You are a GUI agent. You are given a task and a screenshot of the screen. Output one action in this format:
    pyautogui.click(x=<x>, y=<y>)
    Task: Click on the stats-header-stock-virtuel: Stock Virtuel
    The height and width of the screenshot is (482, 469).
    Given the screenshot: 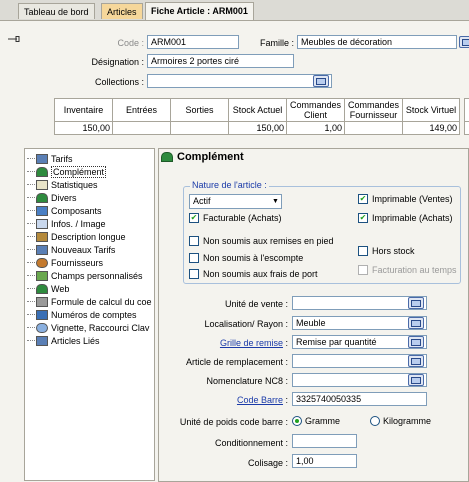 What is the action you would take?
    pyautogui.click(x=431, y=110)
    